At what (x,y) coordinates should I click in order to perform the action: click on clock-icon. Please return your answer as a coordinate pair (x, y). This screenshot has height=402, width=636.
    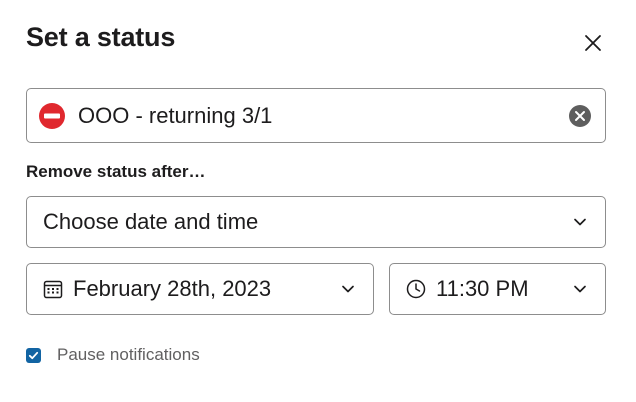
    Looking at the image, I should click on (416, 289).